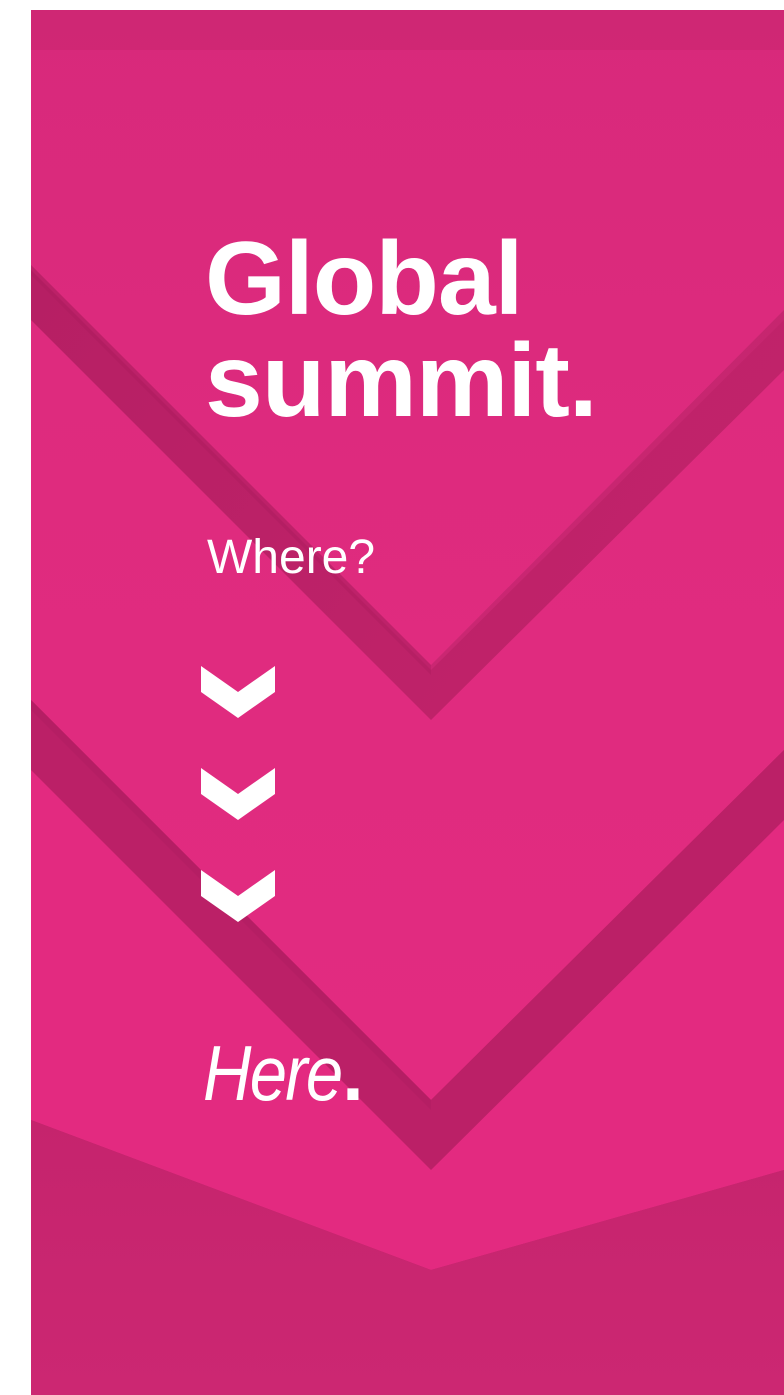  I want to click on chevron-stack, so click(238, 794).